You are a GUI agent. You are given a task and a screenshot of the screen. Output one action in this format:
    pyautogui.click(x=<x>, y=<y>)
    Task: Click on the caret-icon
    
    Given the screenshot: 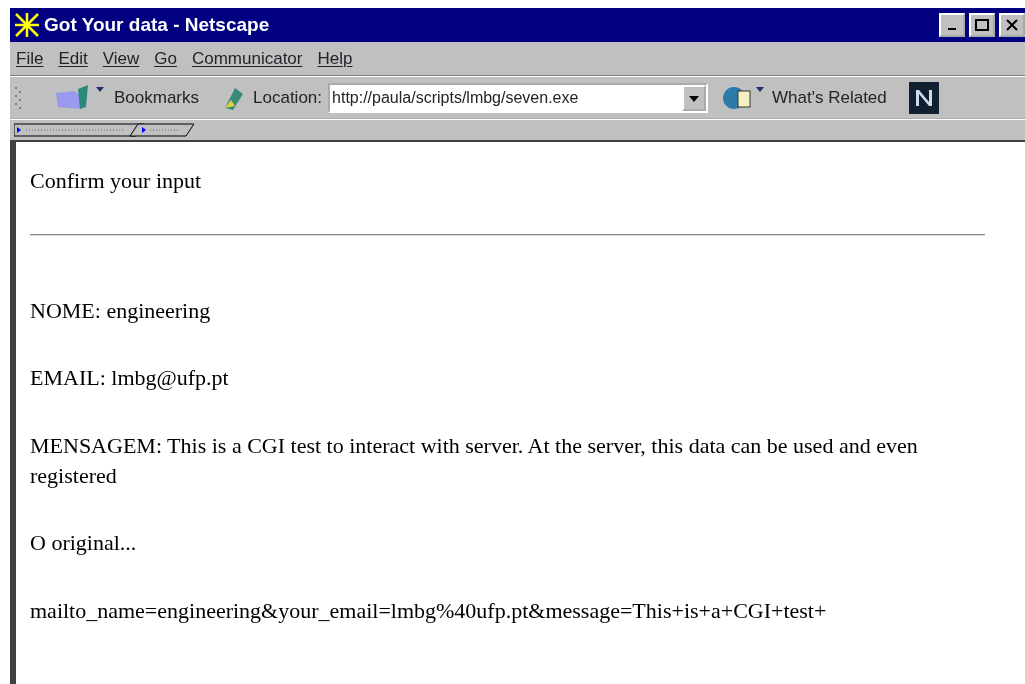 What is the action you would take?
    pyautogui.click(x=694, y=99)
    